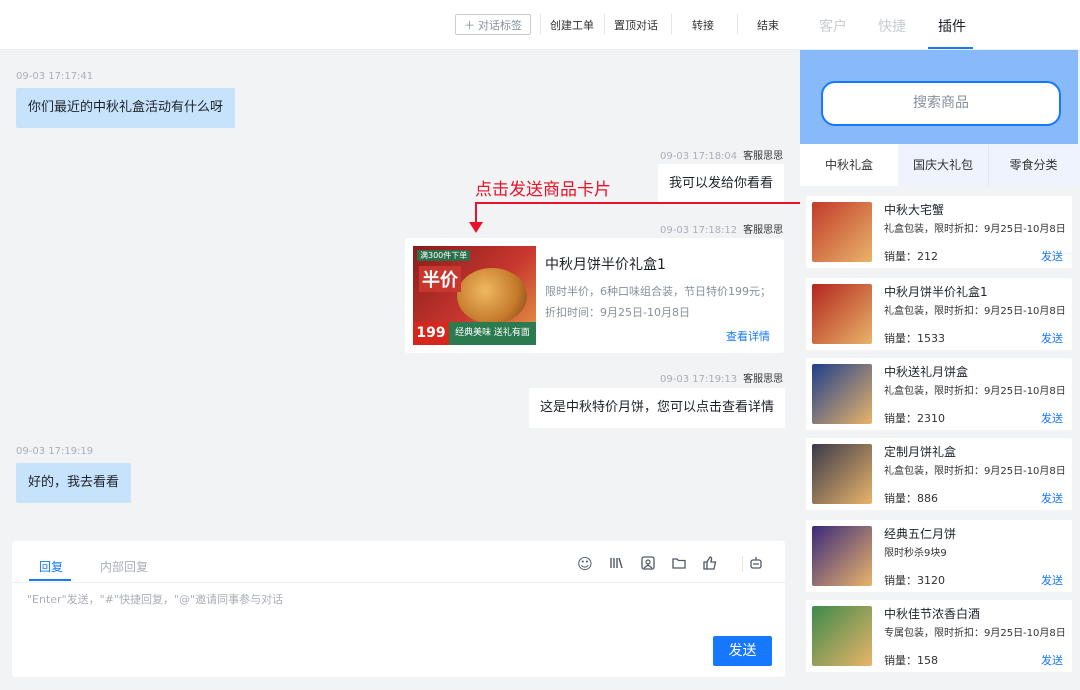 The height and width of the screenshot is (690, 1080). What do you see at coordinates (636, 25) in the screenshot?
I see `pin-conversation-button: 置顶对话` at bounding box center [636, 25].